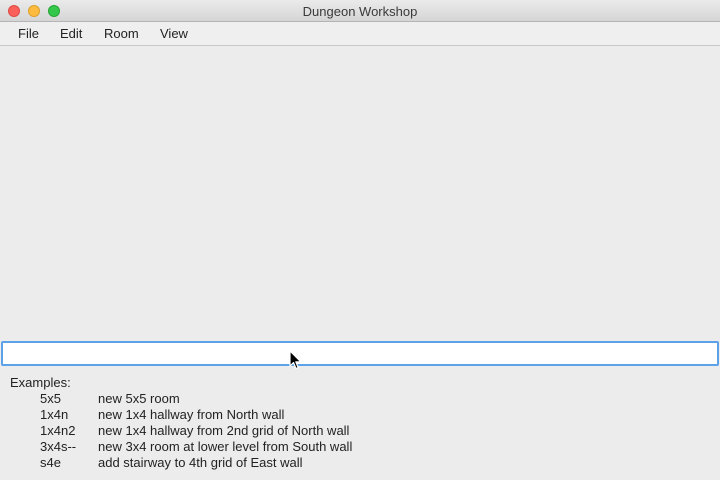 Image resolution: width=720 pixels, height=480 pixels. I want to click on menu-room: Room, so click(121, 33).